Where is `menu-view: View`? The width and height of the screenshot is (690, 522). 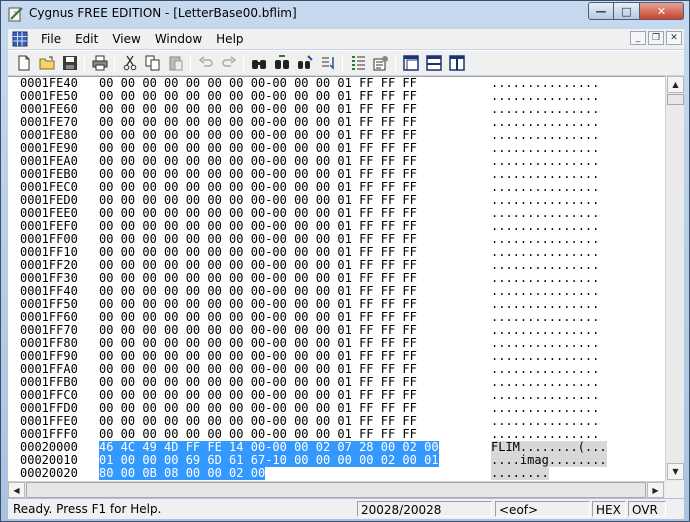 menu-view: View is located at coordinates (126, 39).